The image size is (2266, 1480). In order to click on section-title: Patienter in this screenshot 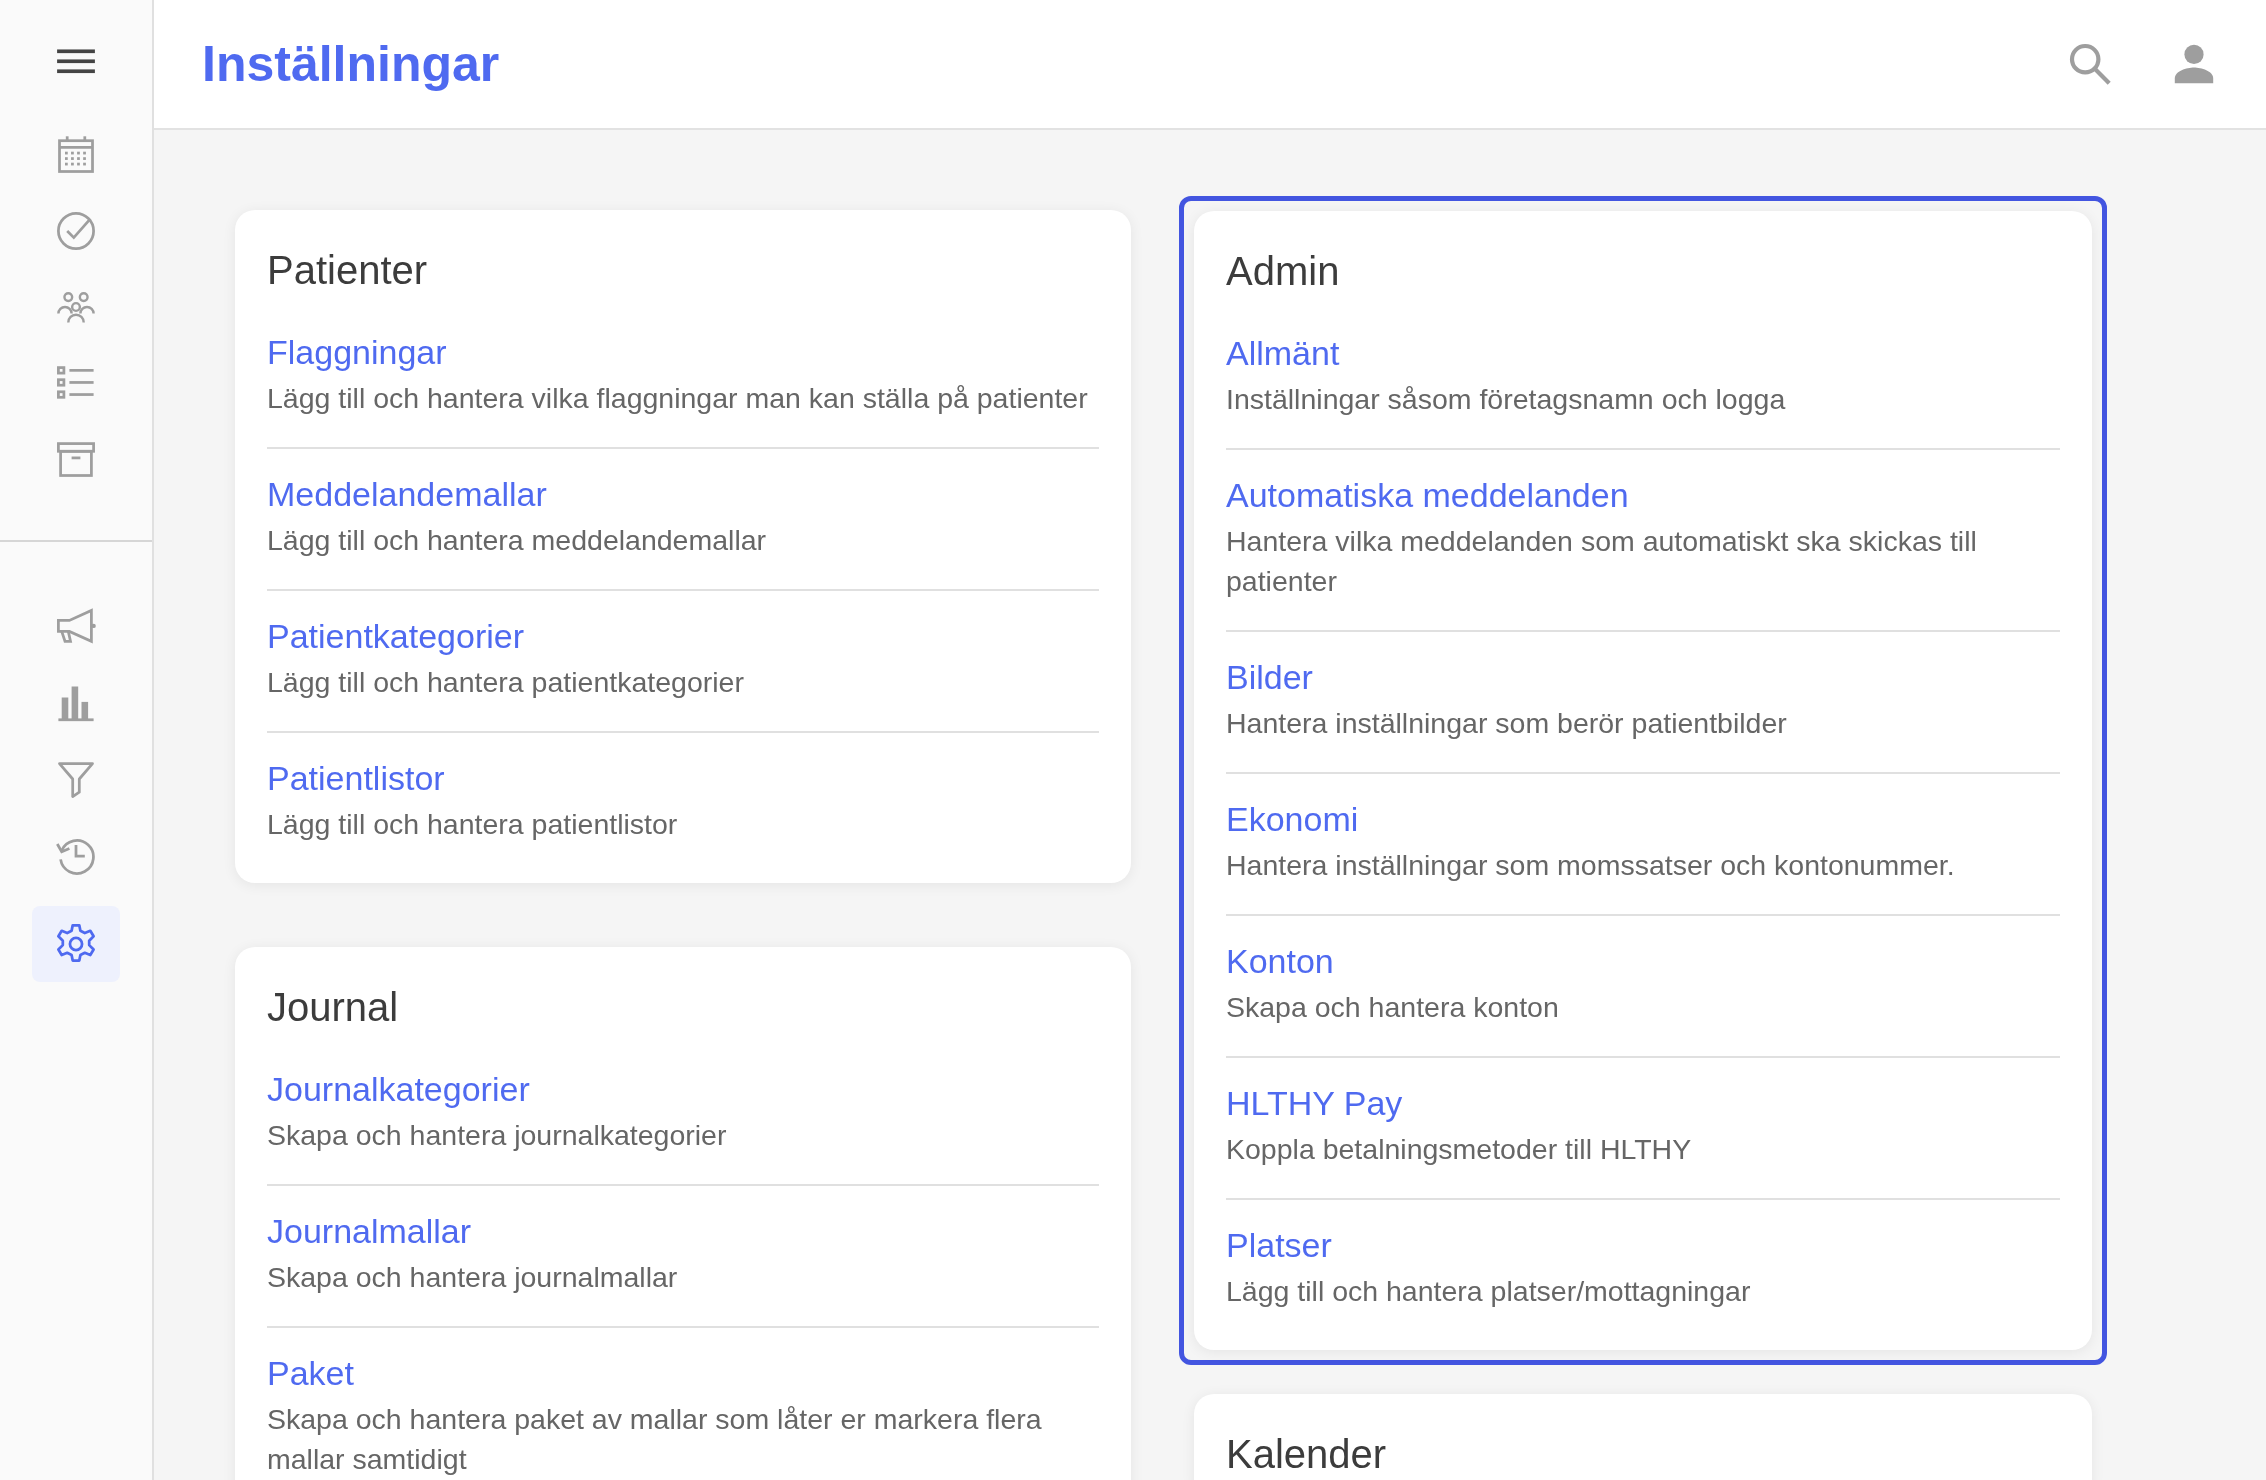, I will do `click(348, 270)`.